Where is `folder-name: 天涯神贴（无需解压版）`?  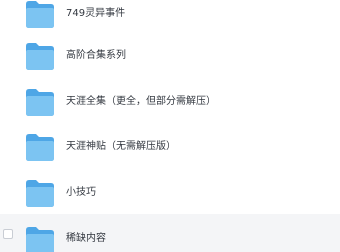
folder-name: 天涯神贴（无需解压版） is located at coordinates (121, 147).